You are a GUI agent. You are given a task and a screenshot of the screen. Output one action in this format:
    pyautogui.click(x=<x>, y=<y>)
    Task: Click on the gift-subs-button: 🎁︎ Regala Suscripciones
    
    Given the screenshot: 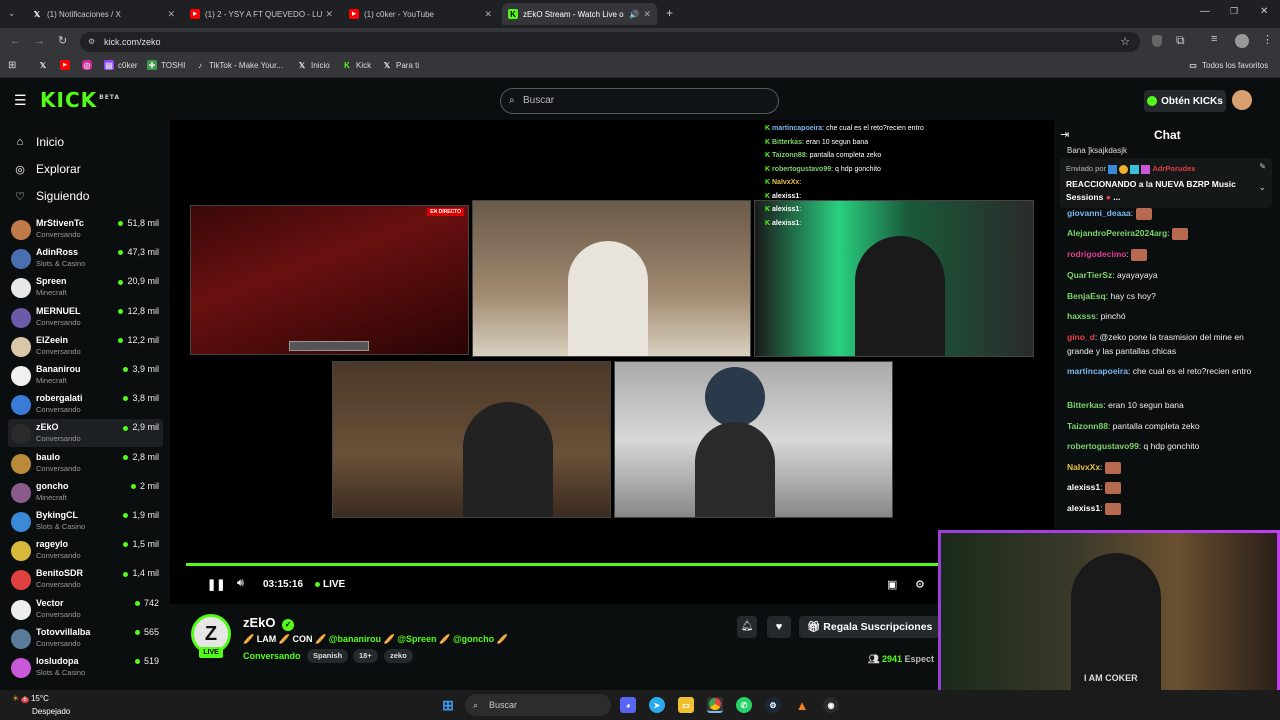 What is the action you would take?
    pyautogui.click(x=869, y=627)
    